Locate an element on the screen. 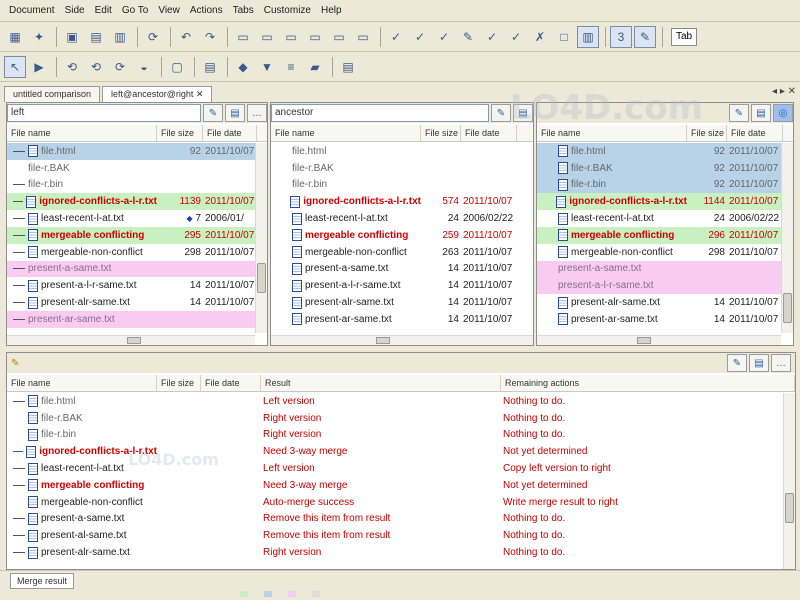 The image size is (800, 600). filter-clear-button: ≡ is located at coordinates (291, 67).